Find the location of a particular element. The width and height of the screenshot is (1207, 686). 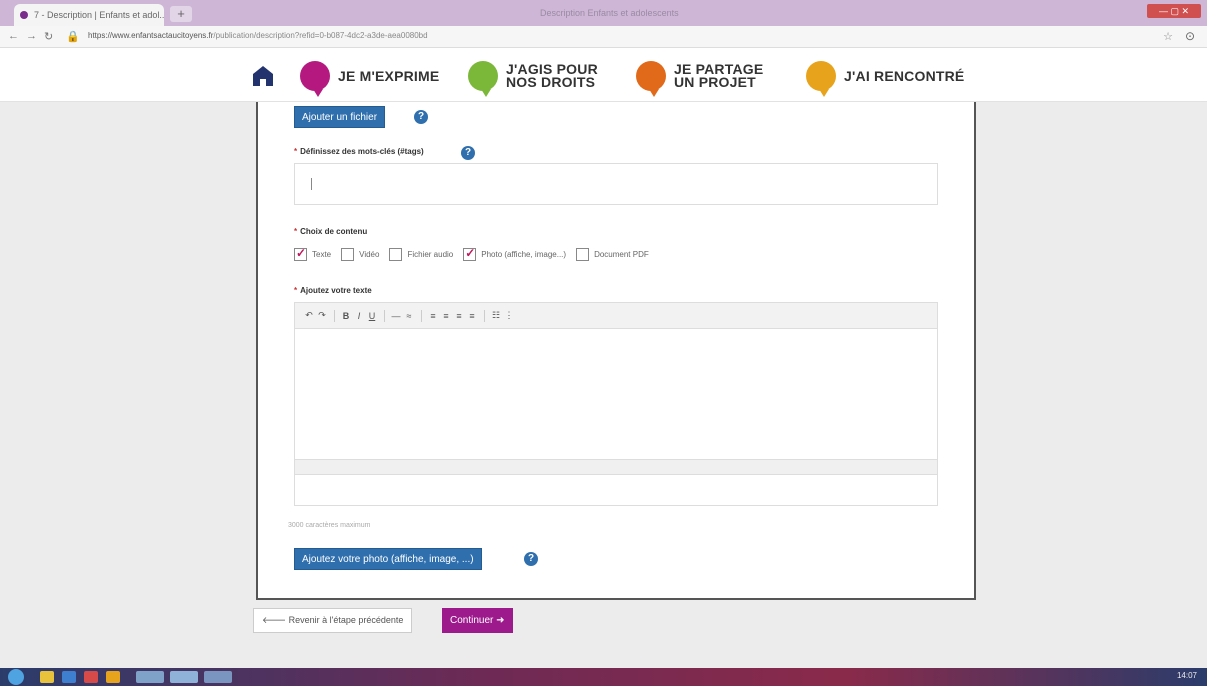

checkbox-video: Vidéo is located at coordinates (360, 254).